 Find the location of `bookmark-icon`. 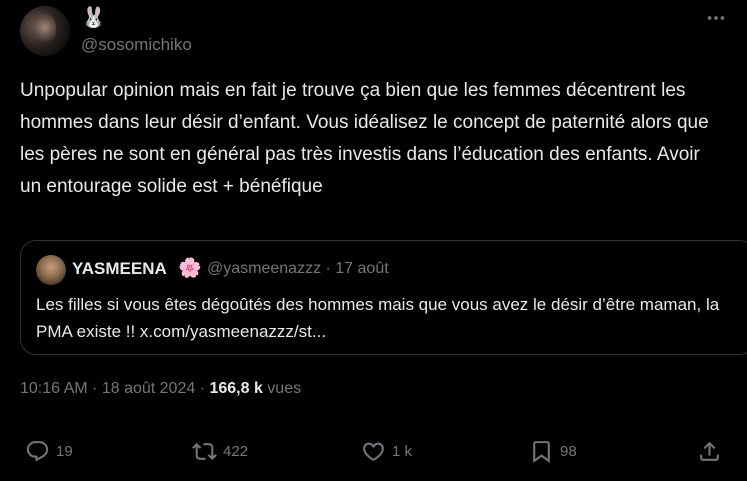

bookmark-icon is located at coordinates (541, 451).